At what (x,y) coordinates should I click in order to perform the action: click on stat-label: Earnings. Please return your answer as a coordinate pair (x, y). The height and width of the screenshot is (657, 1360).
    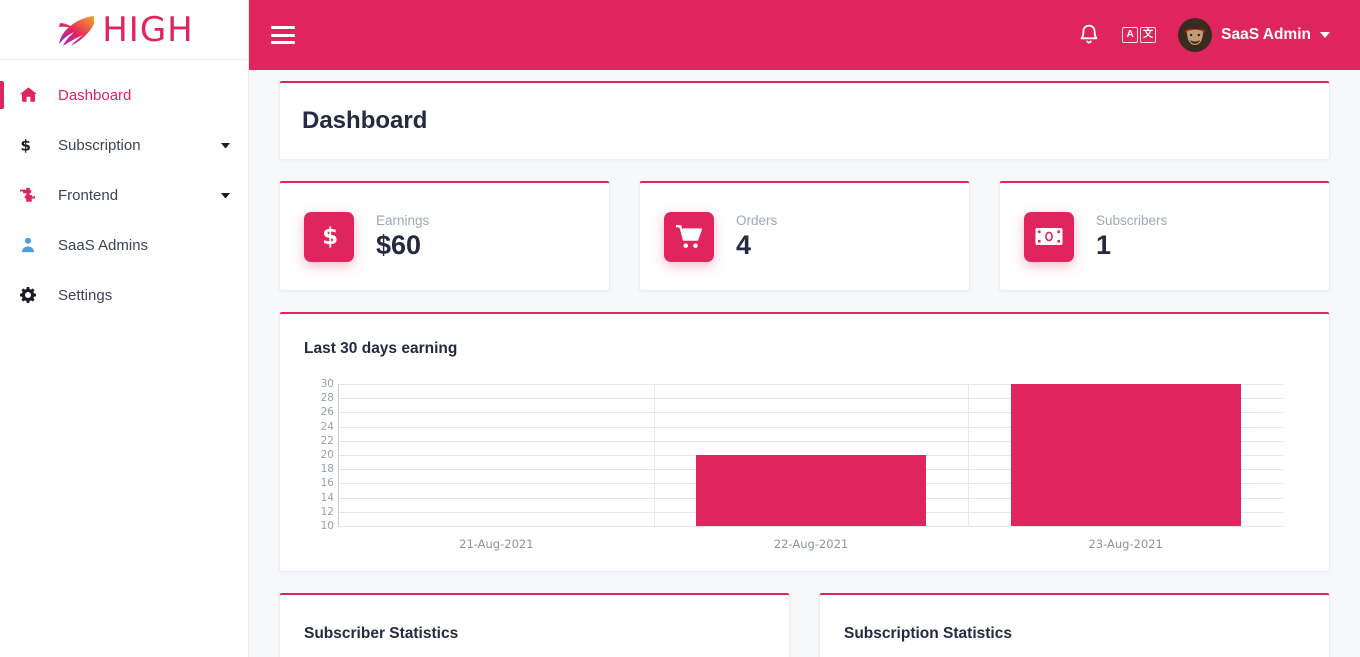
    Looking at the image, I should click on (403, 221).